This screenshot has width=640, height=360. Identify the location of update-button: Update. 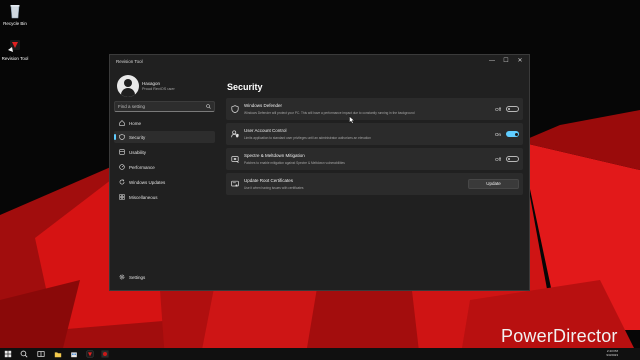
(493, 184).